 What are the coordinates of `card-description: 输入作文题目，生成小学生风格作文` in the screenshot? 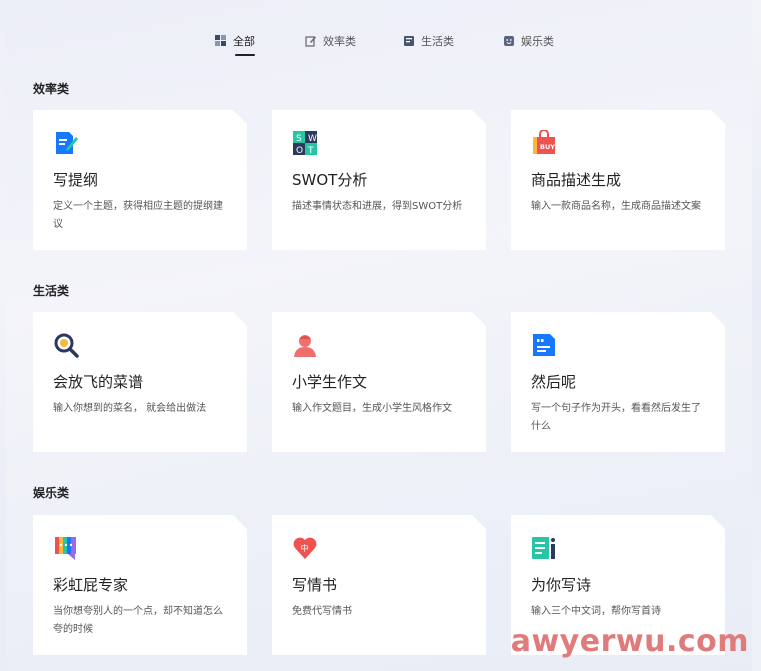 It's located at (372, 408).